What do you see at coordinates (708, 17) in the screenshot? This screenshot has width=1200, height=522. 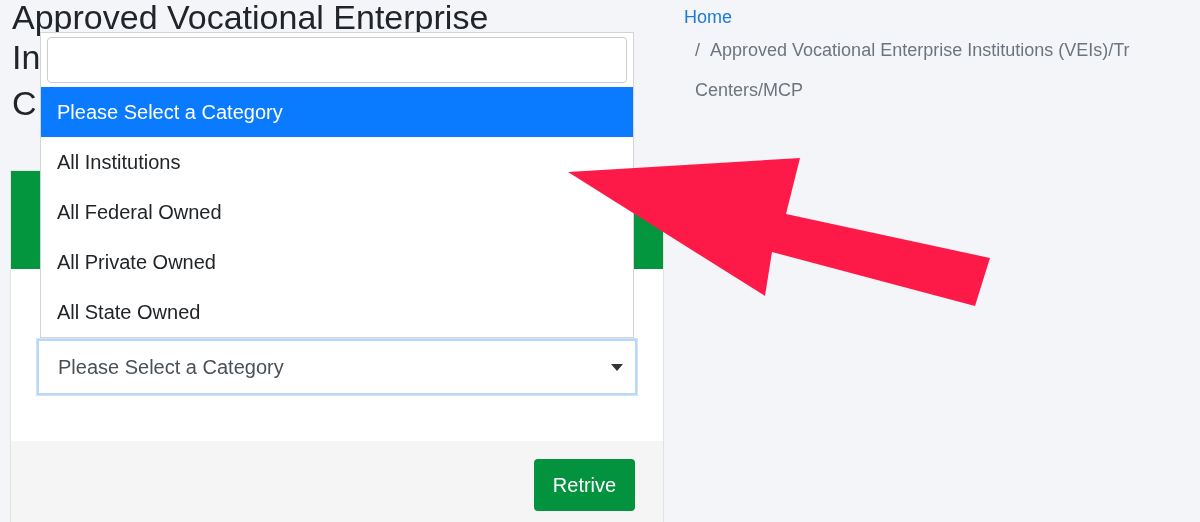 I see `home-link: Home` at bounding box center [708, 17].